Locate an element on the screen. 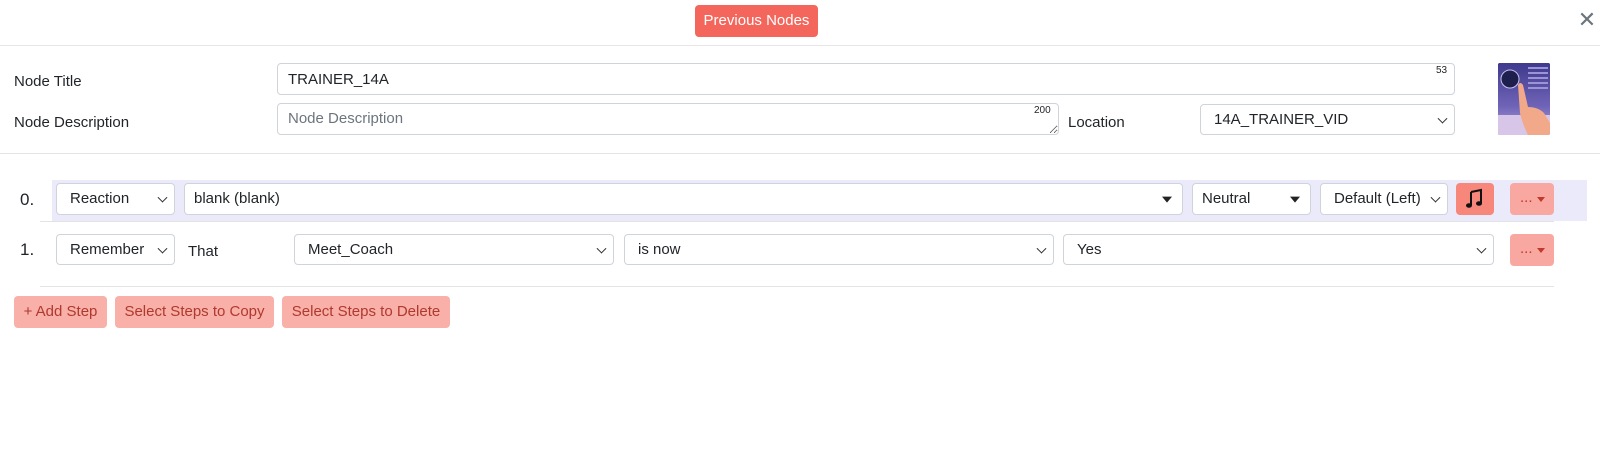 The width and height of the screenshot is (1600, 469). value-select: Yes is located at coordinates (1278, 249).